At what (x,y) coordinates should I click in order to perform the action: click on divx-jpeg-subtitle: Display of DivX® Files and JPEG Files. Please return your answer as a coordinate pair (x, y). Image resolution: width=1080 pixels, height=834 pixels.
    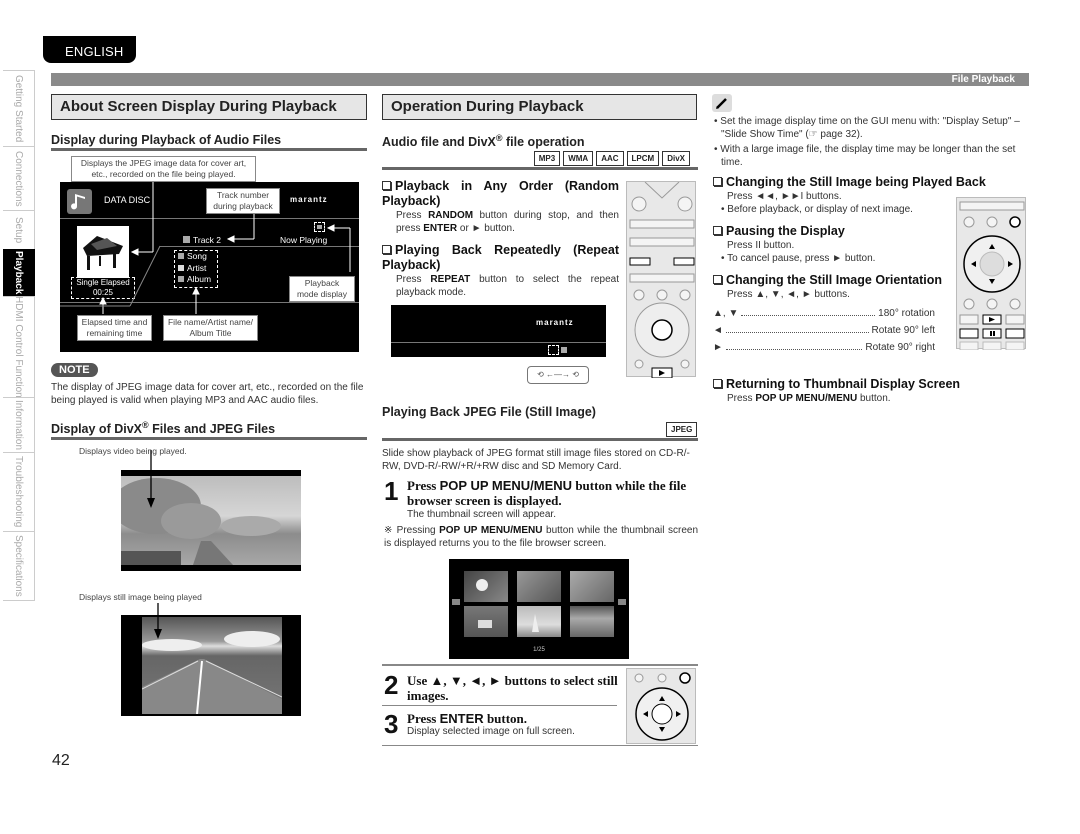
    Looking at the image, I should click on (209, 430).